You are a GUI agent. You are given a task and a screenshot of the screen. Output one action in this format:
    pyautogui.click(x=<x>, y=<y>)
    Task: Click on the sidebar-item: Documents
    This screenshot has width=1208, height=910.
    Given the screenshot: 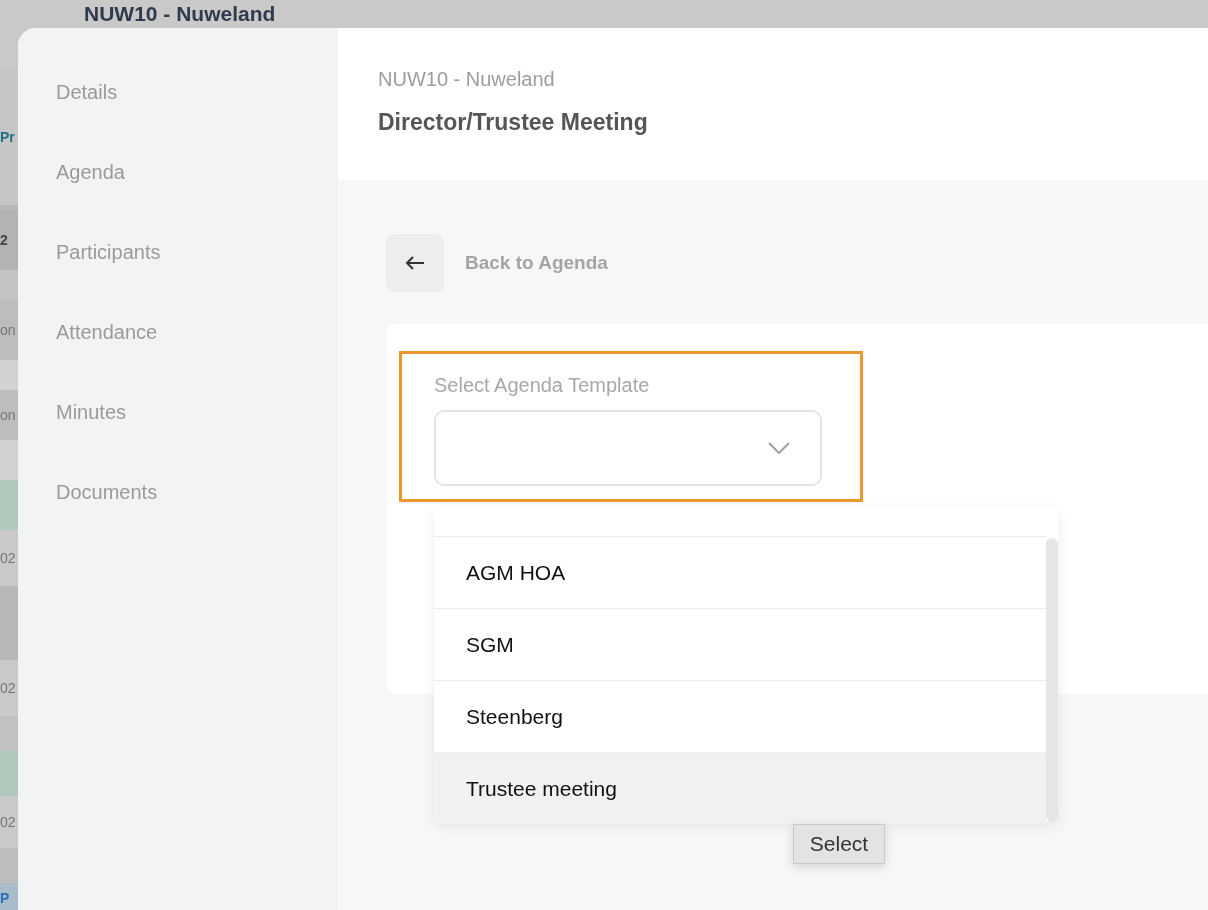 What is the action you would take?
    pyautogui.click(x=107, y=492)
    